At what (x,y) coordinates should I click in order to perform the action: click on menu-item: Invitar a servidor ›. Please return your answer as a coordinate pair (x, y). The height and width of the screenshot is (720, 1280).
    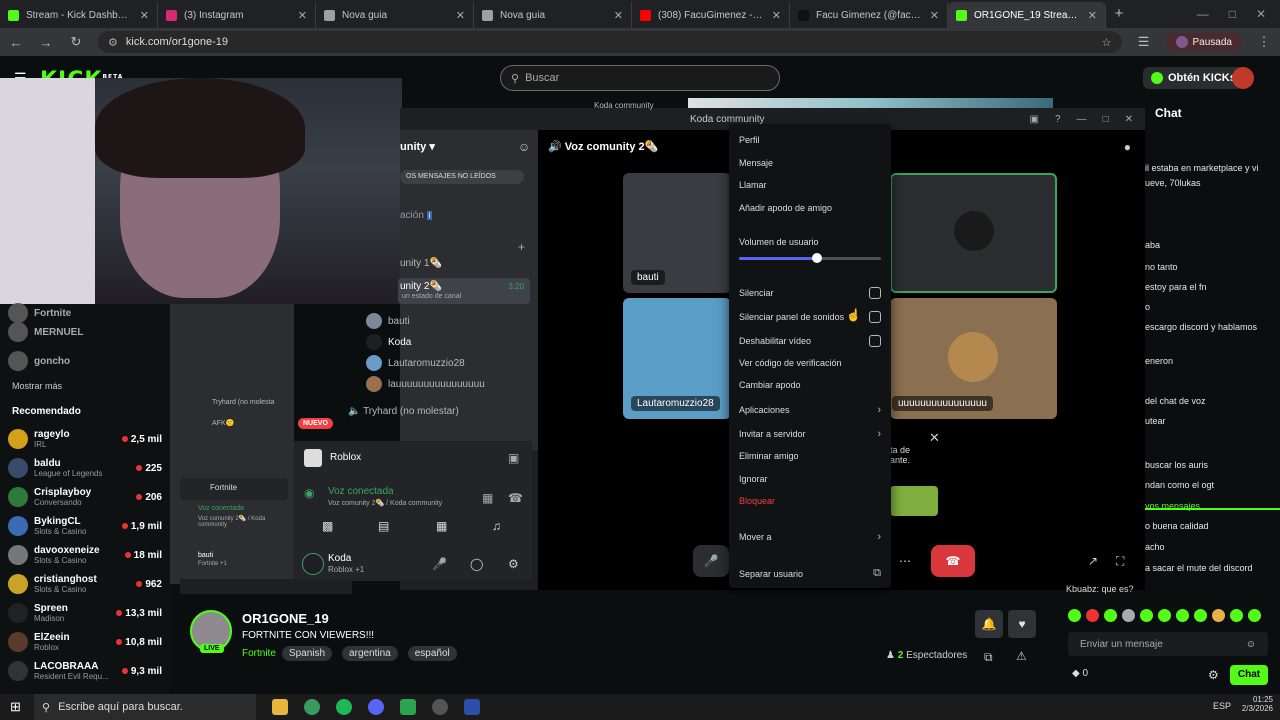
    Looking at the image, I should click on (810, 434).